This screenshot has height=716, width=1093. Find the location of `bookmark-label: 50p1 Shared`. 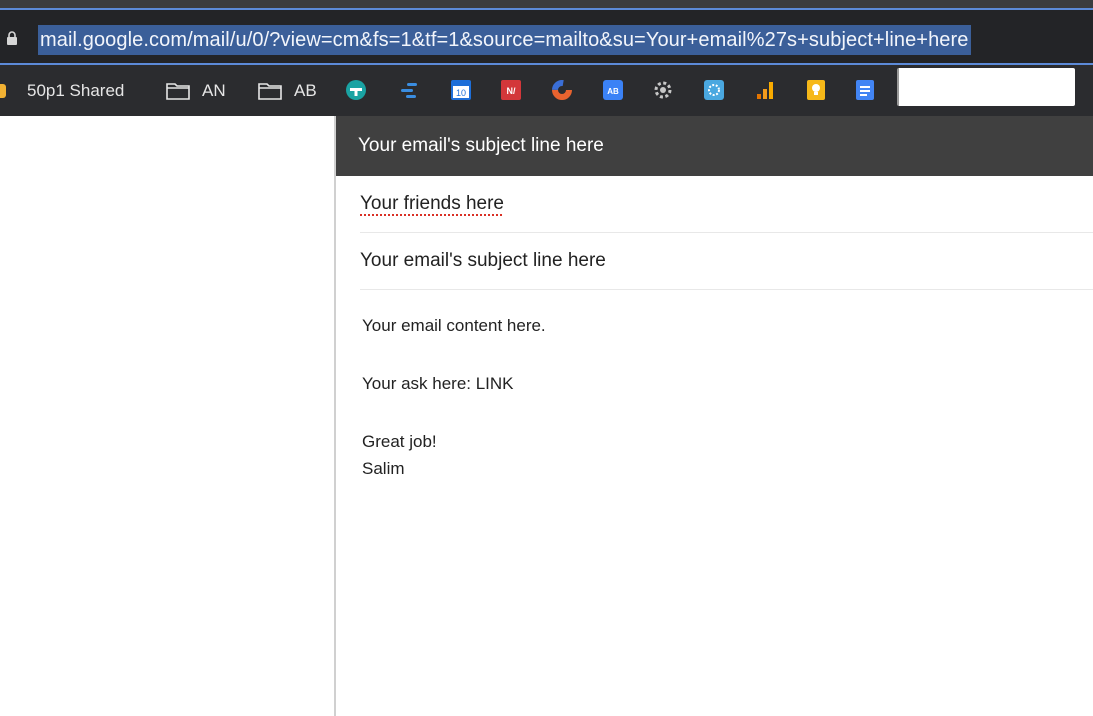

bookmark-label: 50p1 Shared is located at coordinates (76, 90).